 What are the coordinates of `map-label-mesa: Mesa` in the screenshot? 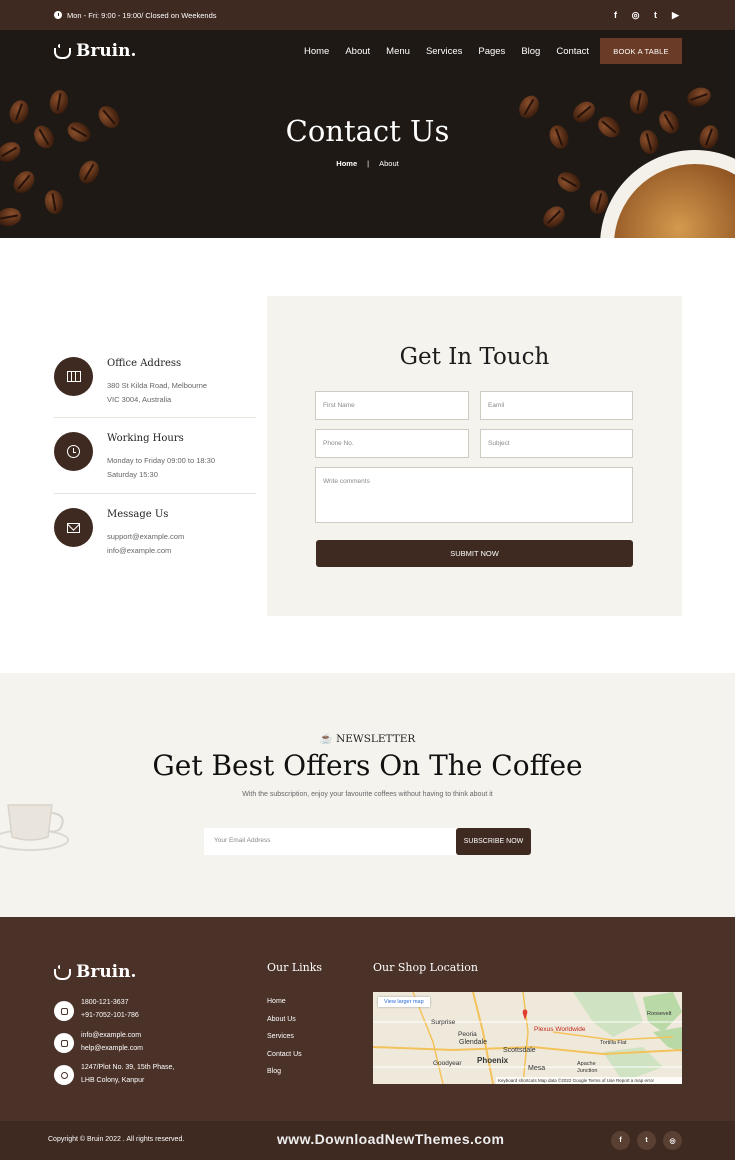 It's located at (537, 1068).